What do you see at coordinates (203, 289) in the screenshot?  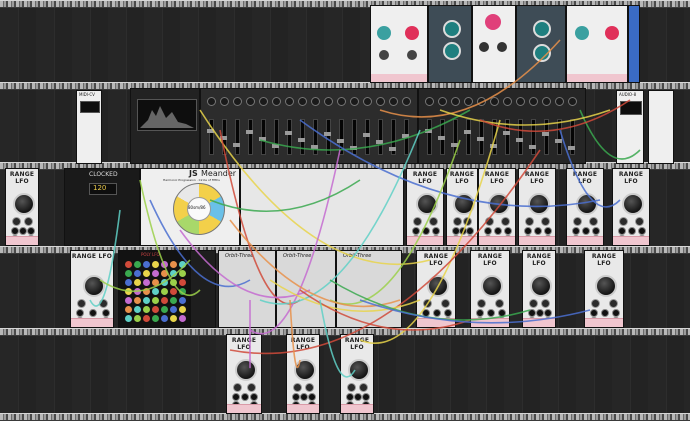 I see `module-narrow` at bounding box center [203, 289].